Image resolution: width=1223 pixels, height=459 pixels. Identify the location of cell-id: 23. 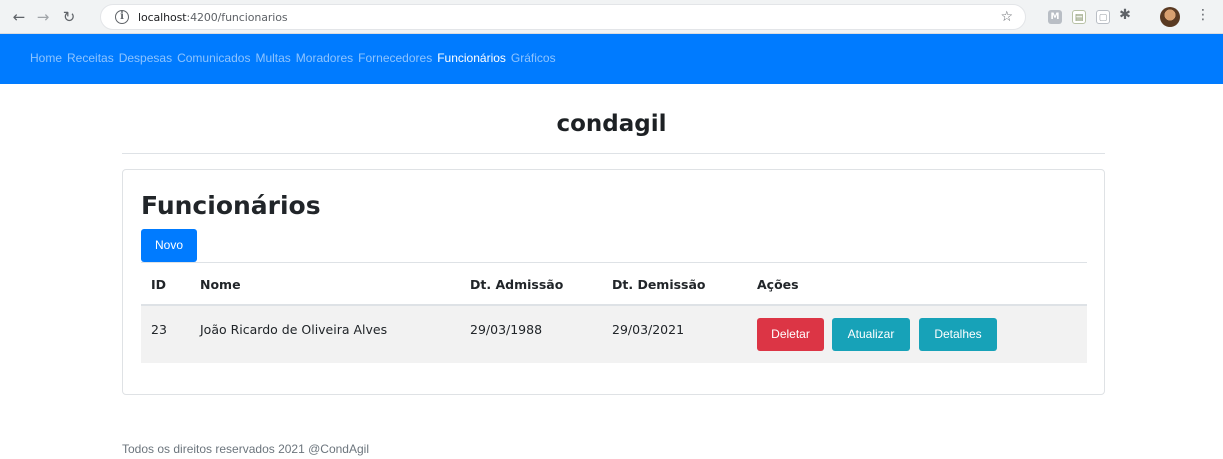
(159, 329).